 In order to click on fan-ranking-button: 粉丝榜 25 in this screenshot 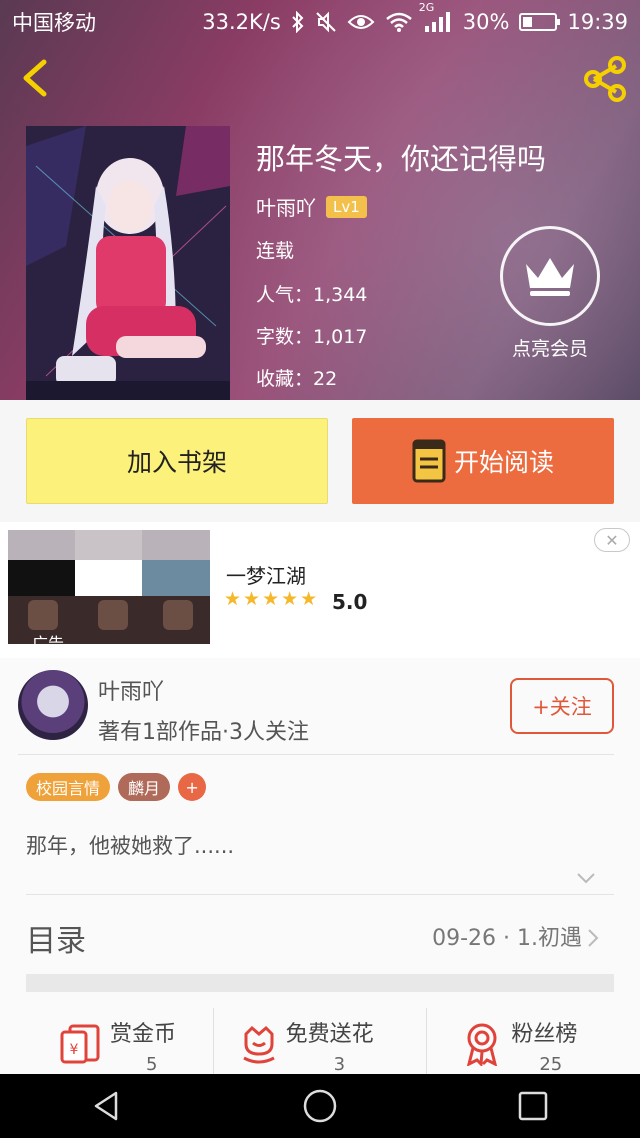, I will do `click(533, 1043)`.